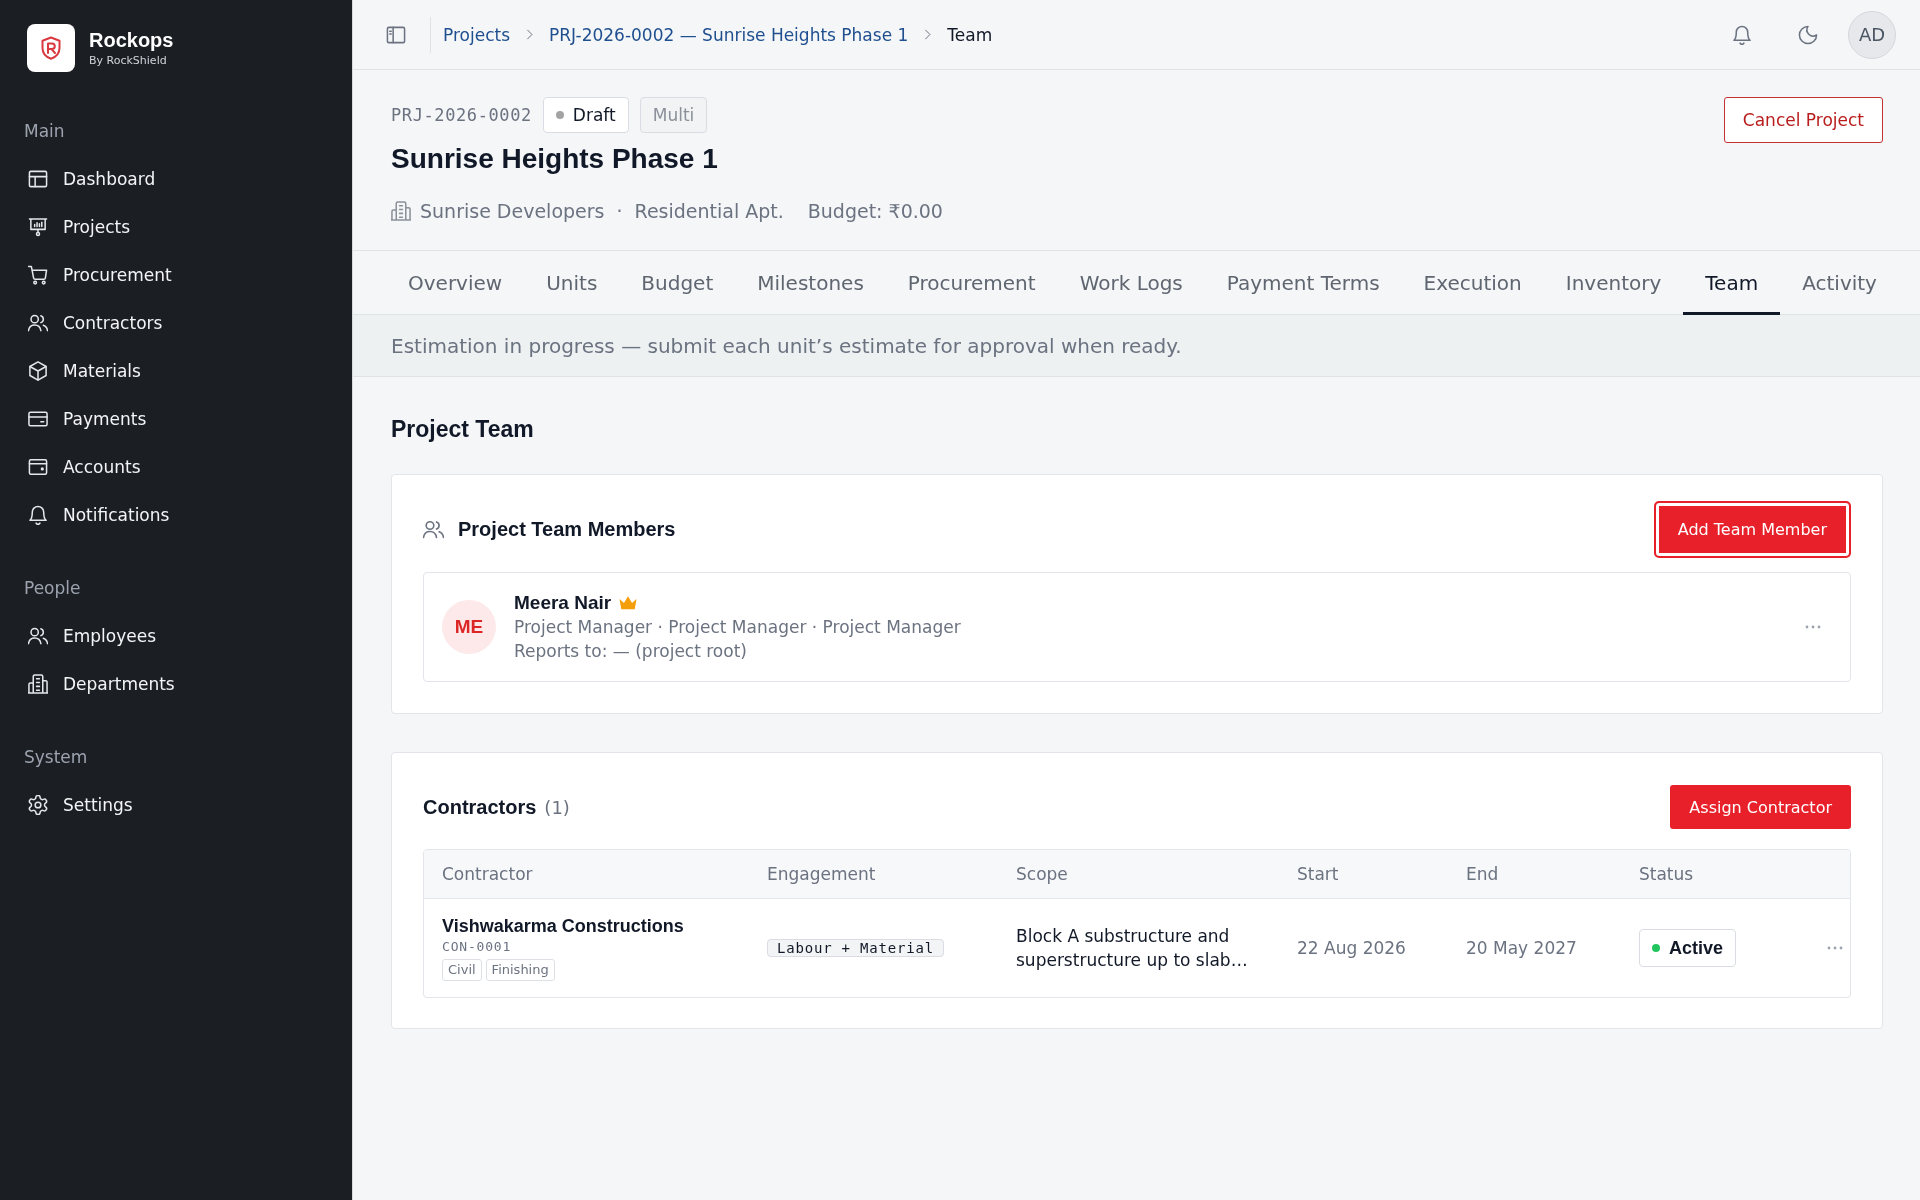  I want to click on column-header: Contractor, so click(487, 874).